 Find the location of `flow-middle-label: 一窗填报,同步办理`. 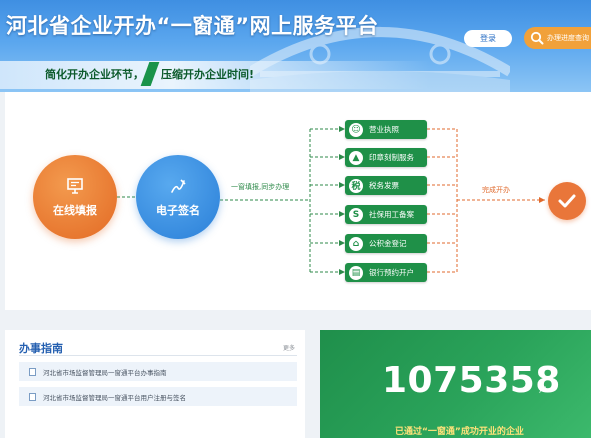

flow-middle-label: 一窗填报,同步办理 is located at coordinates (260, 187).